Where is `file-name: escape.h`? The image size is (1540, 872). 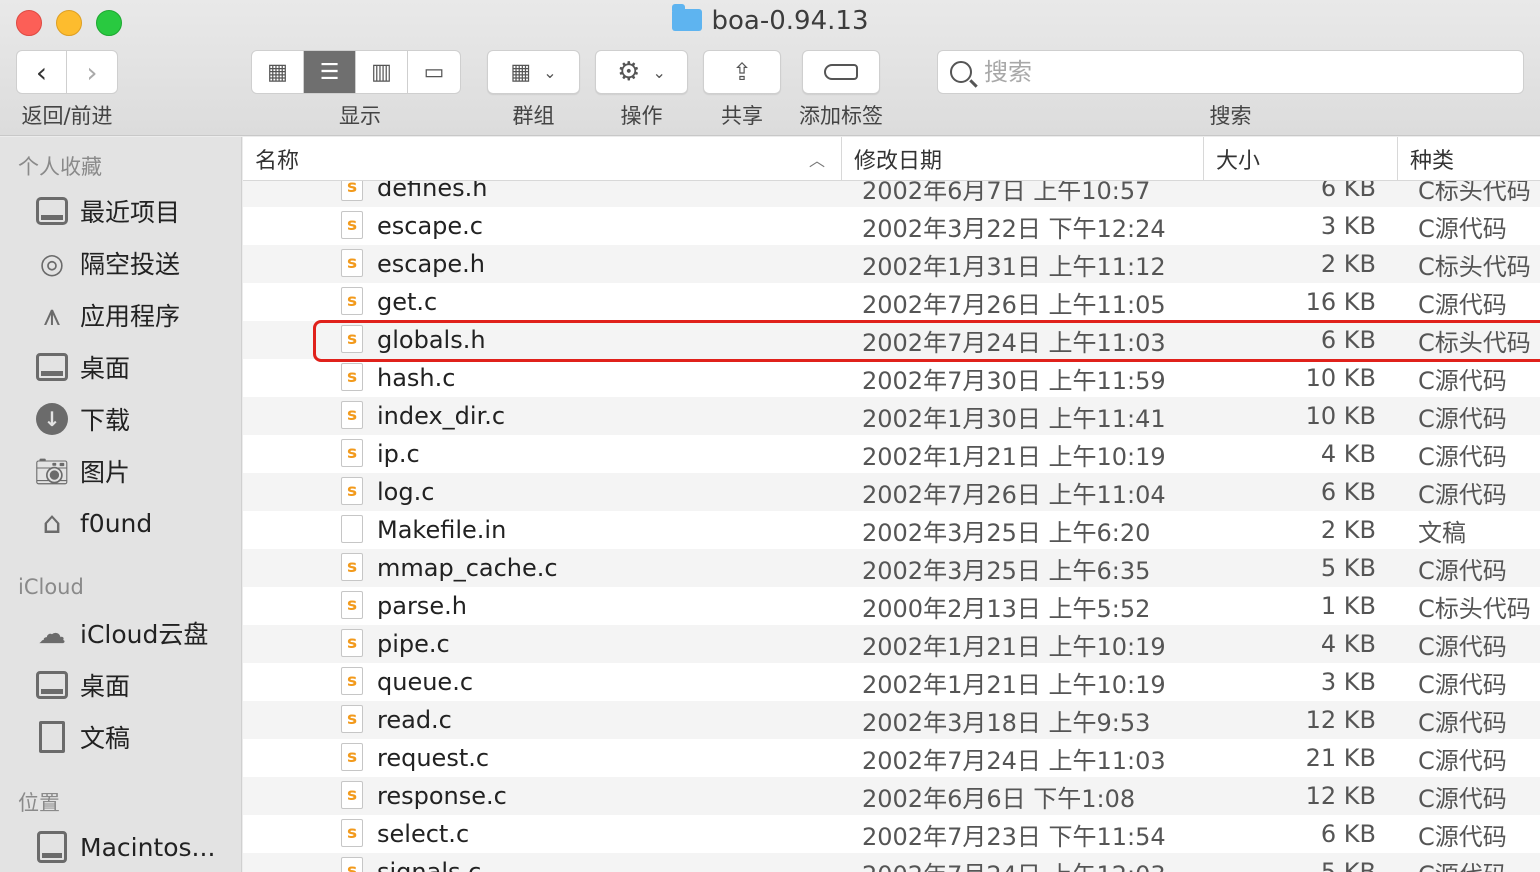 file-name: escape.h is located at coordinates (431, 264).